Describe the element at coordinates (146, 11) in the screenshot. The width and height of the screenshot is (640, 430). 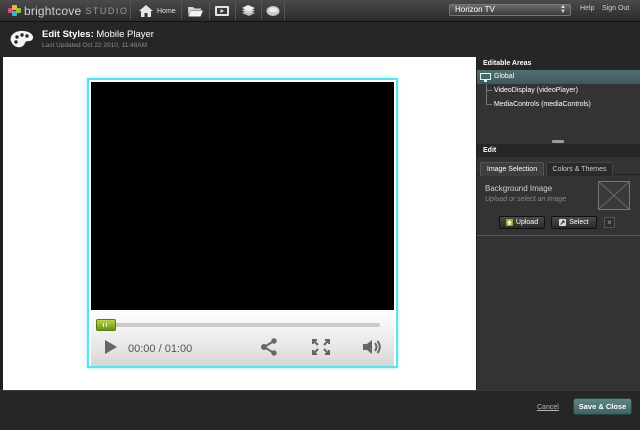
I see `home-icon` at that location.